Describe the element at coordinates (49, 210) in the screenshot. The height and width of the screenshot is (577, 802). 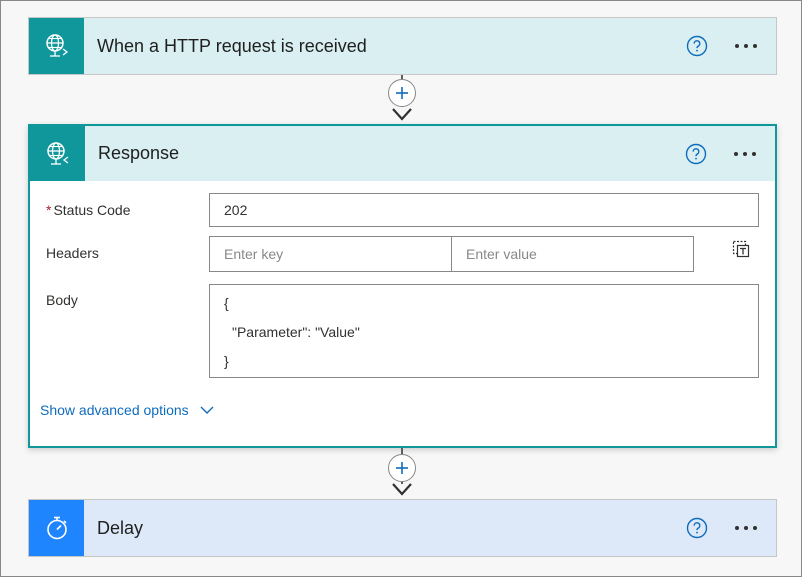
I see `required-marker: *` at that location.